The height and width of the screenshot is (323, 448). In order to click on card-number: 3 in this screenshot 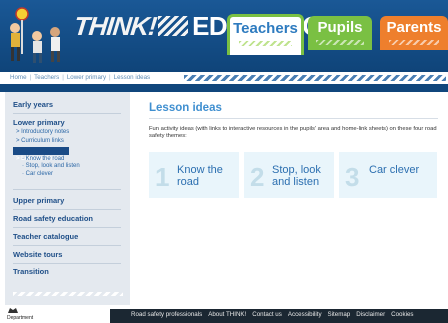, I will do `click(352, 177)`.